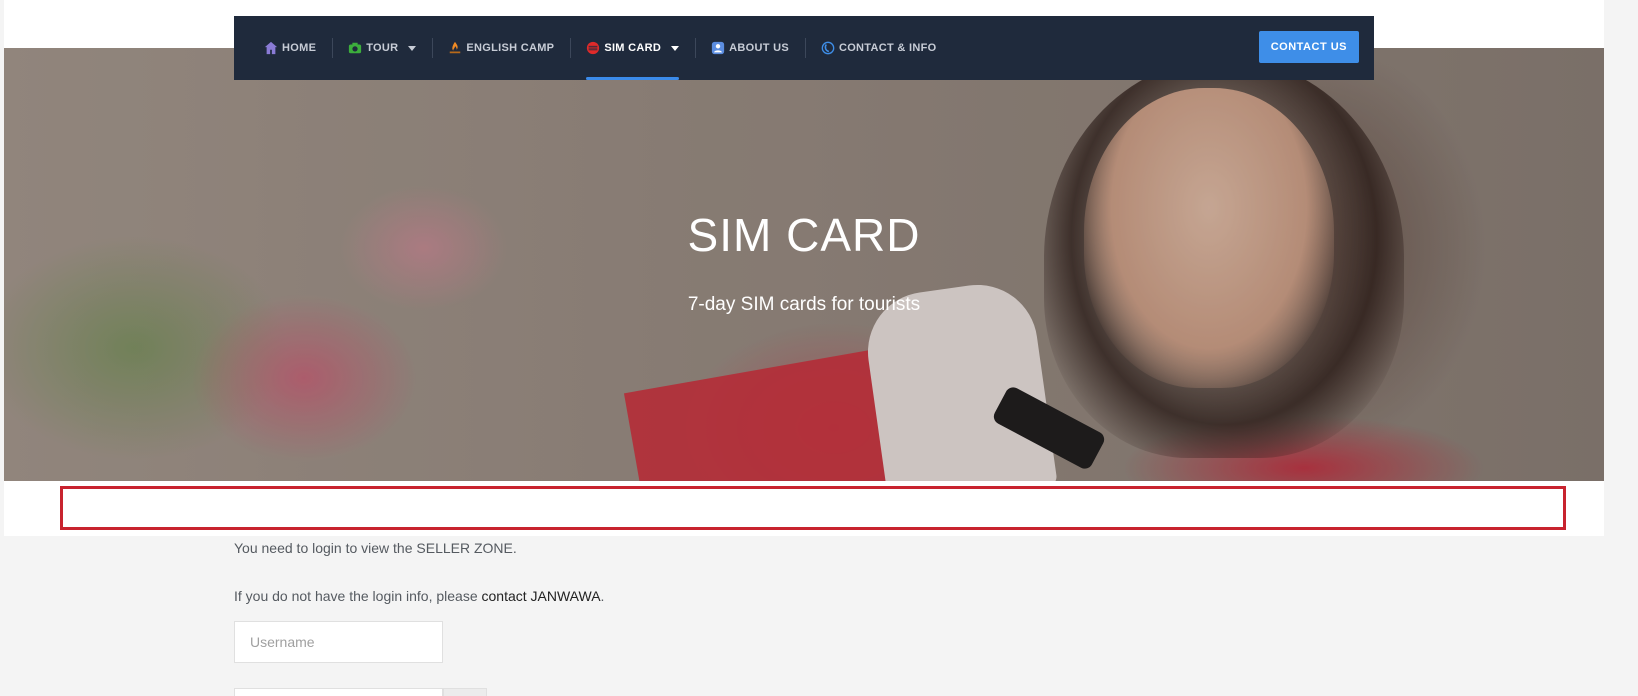  What do you see at coordinates (455, 47) in the screenshot?
I see `campfire-icon` at bounding box center [455, 47].